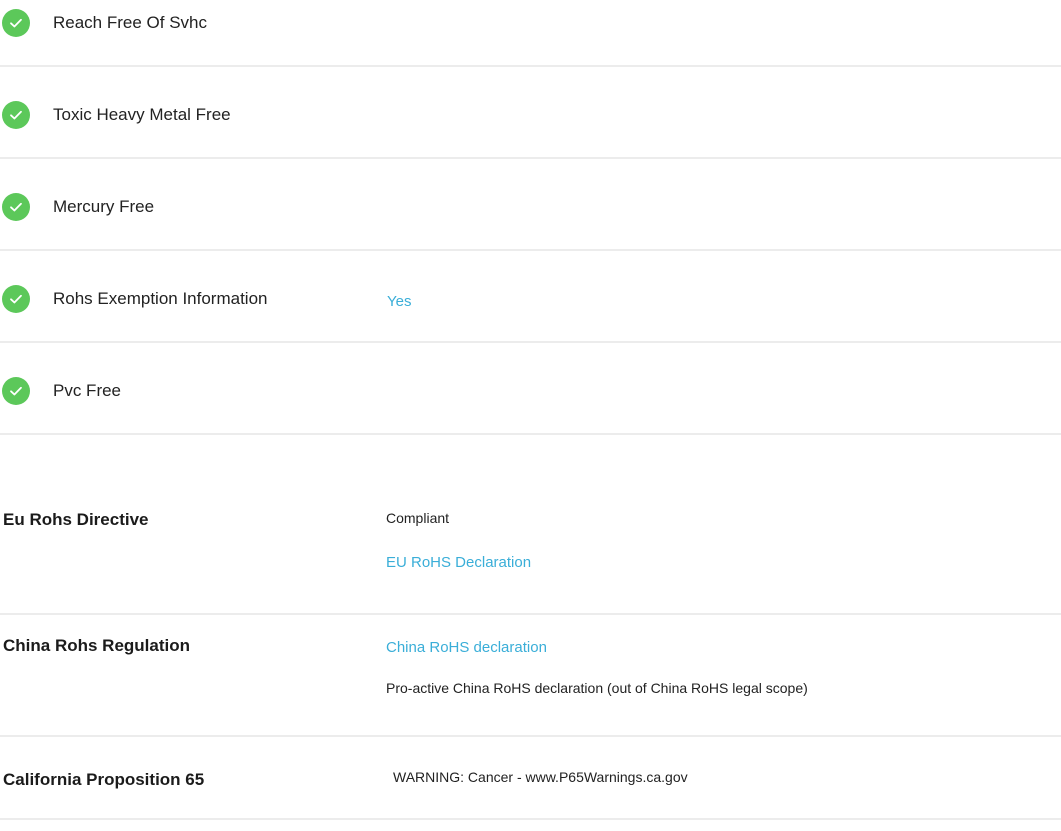  I want to click on env-row-reach: Reach Free Of Svhc, so click(530, 33).